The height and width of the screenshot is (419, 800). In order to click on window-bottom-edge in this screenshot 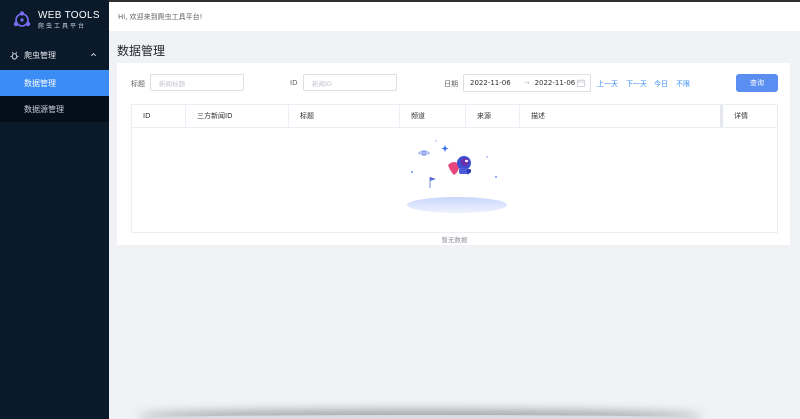, I will do `click(420, 417)`.